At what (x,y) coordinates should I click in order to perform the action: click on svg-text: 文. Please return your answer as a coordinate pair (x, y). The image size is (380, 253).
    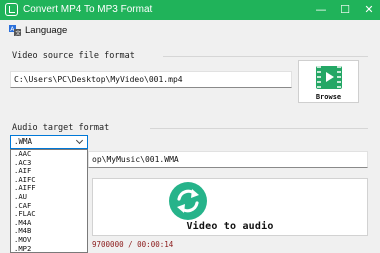
    Looking at the image, I should click on (18, 32).